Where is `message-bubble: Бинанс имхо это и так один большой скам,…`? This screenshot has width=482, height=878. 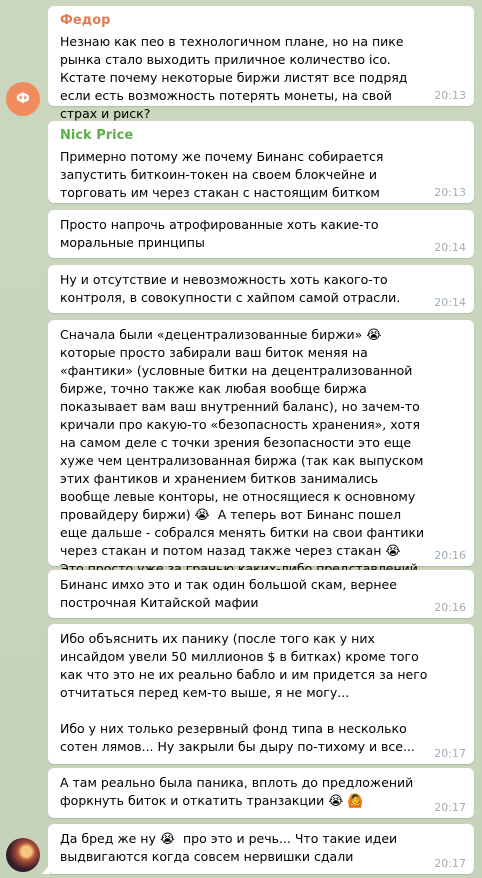
message-bubble: Бинанс имхо это и так один большой скам,… is located at coordinates (261, 594).